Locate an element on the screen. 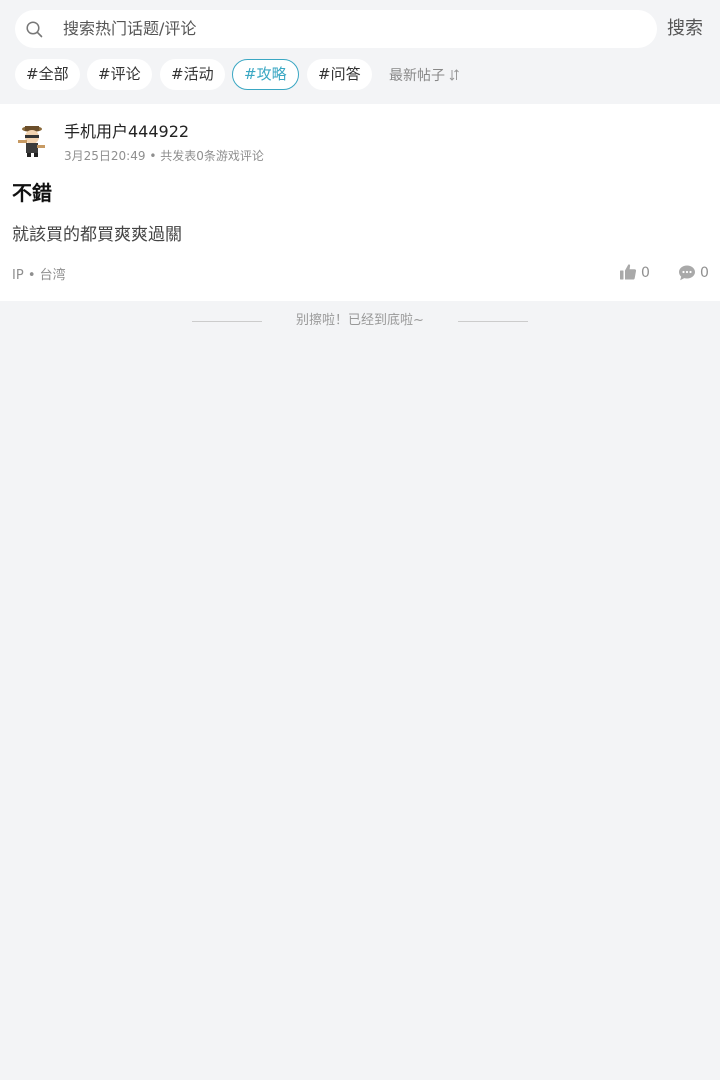  avatar is located at coordinates (32, 140).